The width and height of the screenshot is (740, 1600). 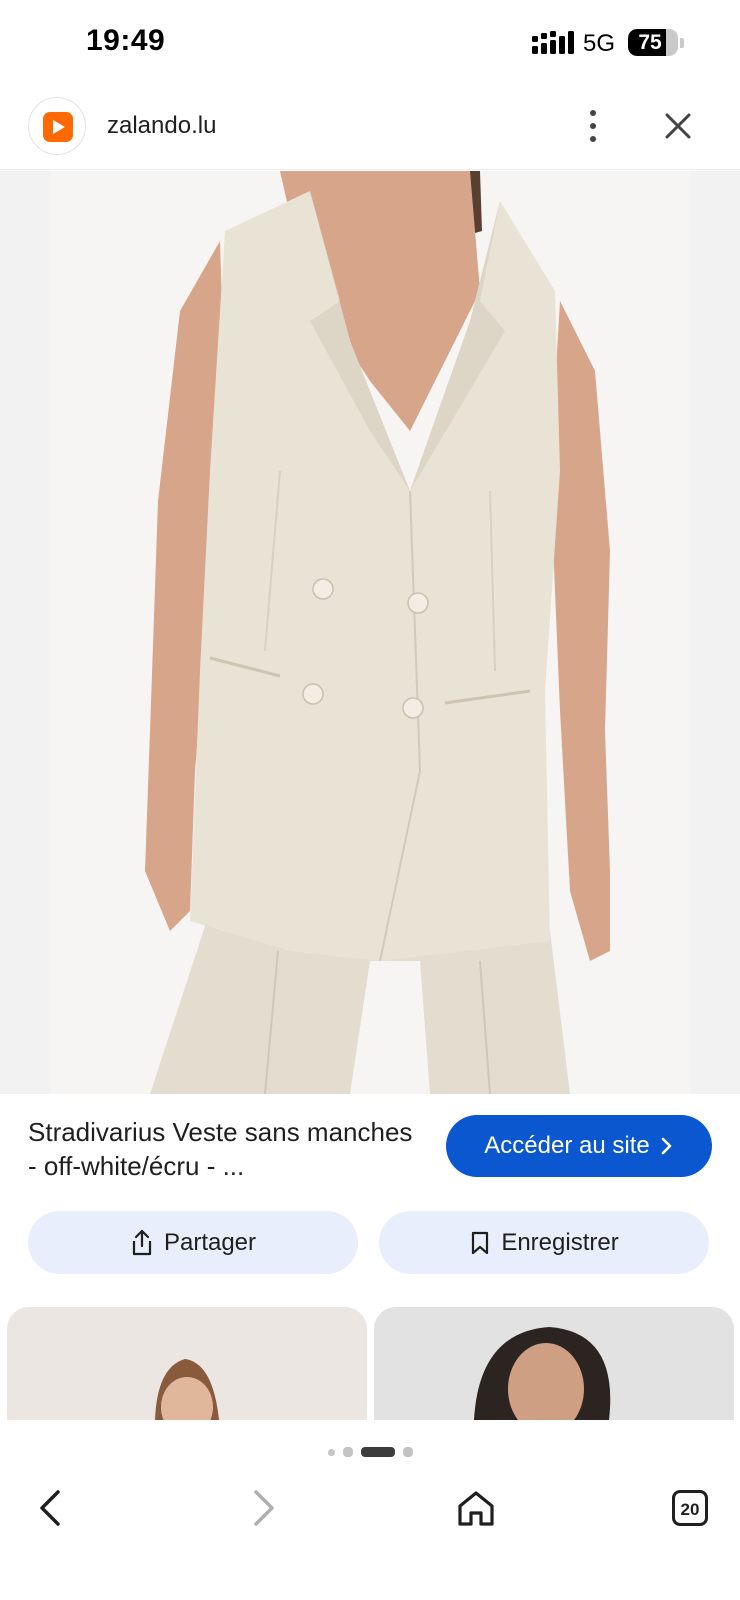 I want to click on site-favicon, so click(x=57, y=126).